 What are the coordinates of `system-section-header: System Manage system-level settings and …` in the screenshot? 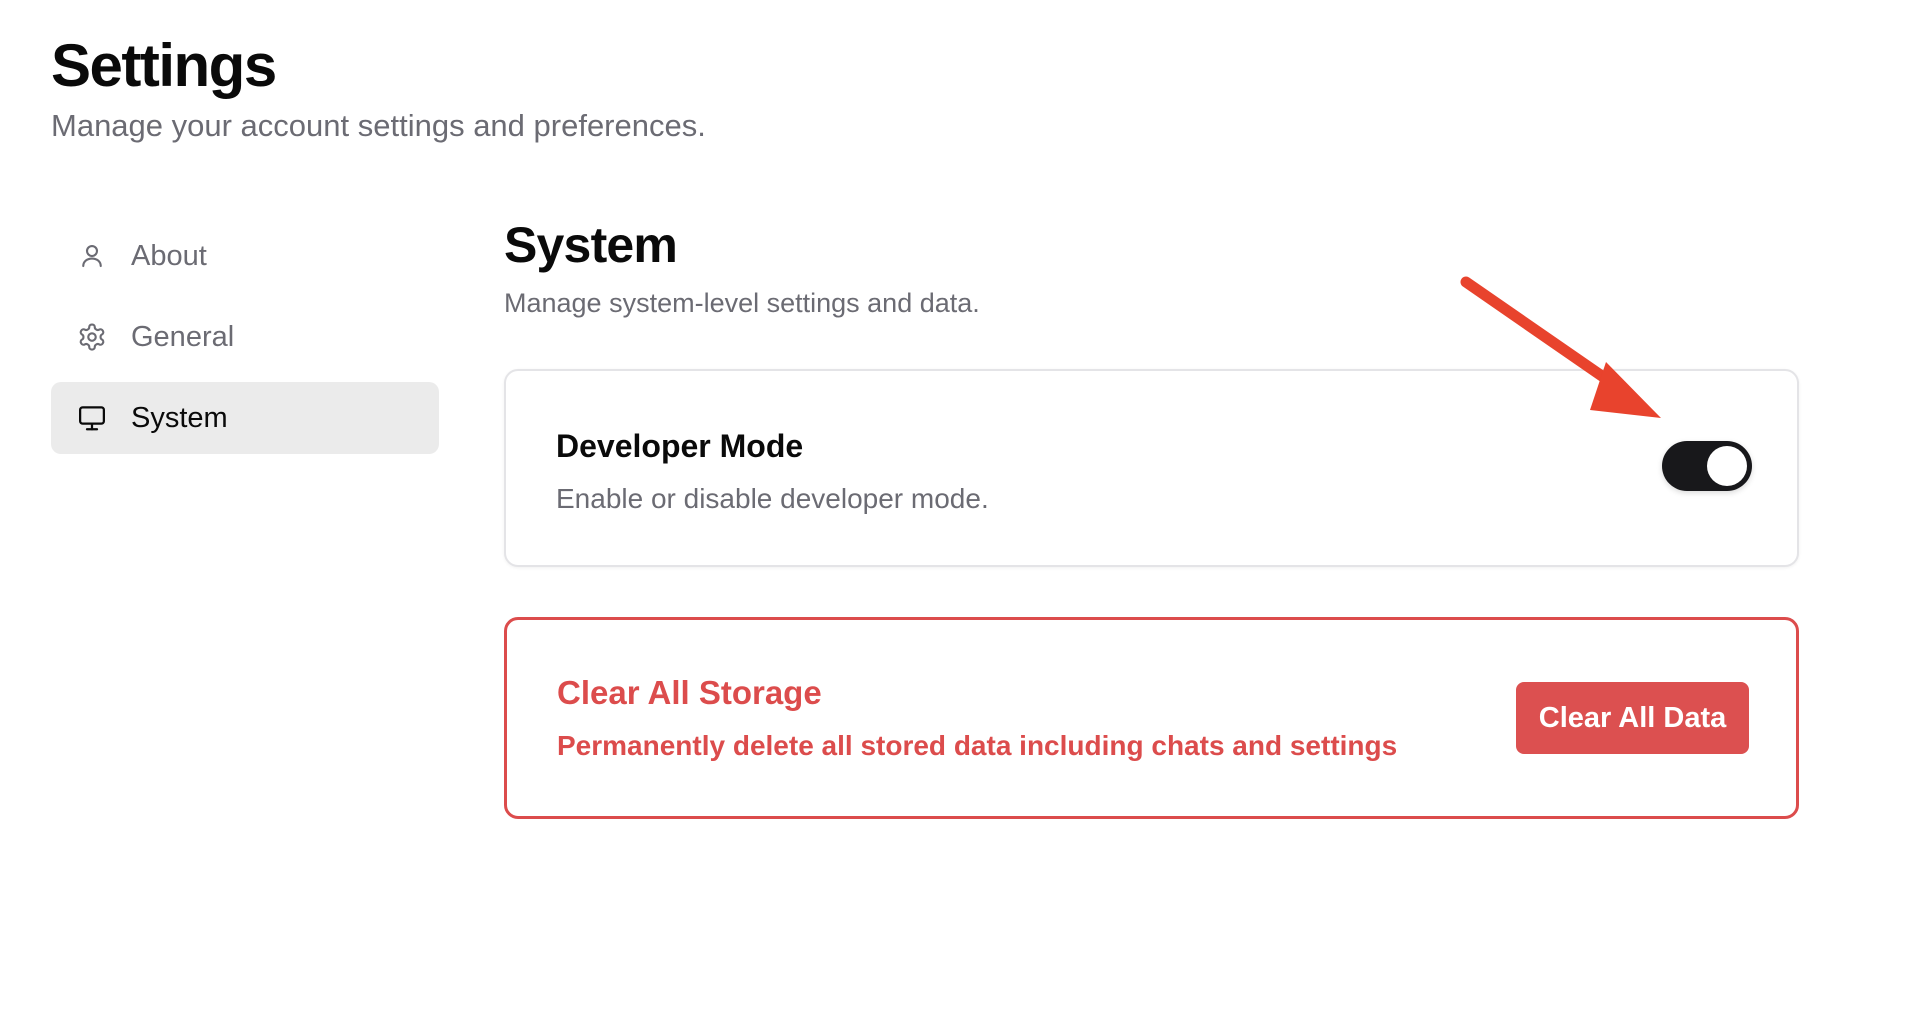 It's located at (1151, 267).